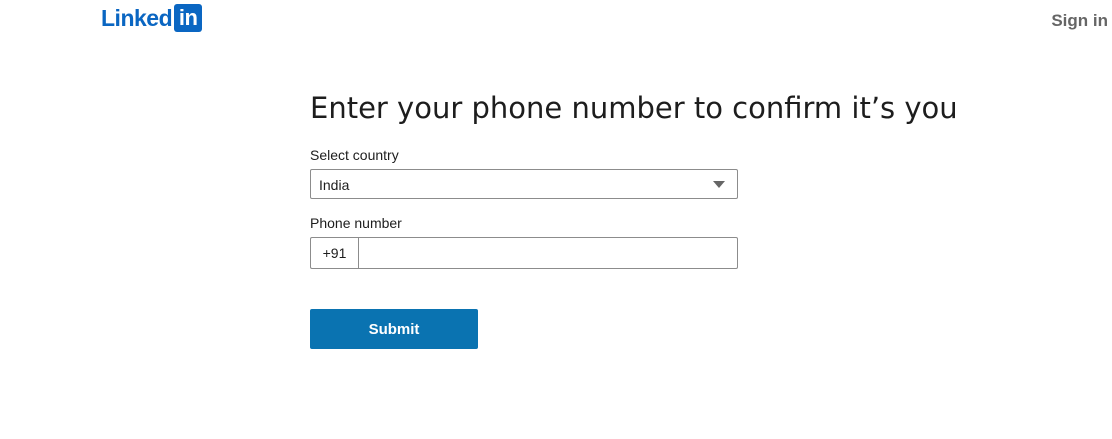 The height and width of the screenshot is (439, 1112). I want to click on phone-label: Phone number, so click(356, 223).